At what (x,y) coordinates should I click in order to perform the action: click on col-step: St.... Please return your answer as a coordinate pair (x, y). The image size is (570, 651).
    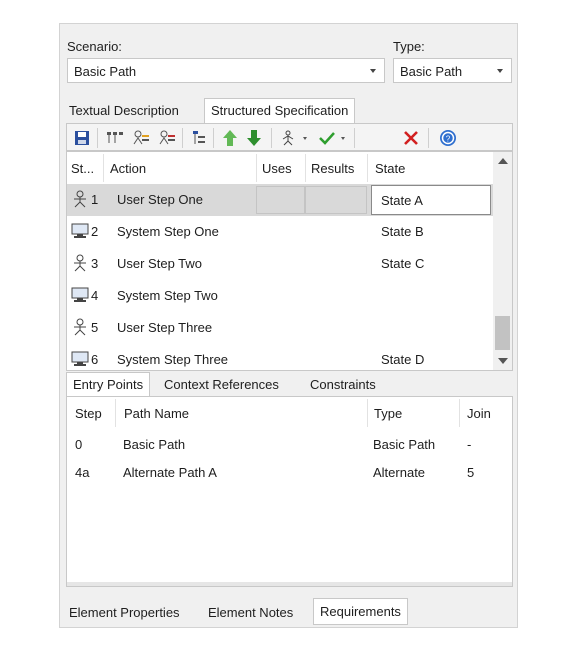
    Looking at the image, I should click on (82, 168).